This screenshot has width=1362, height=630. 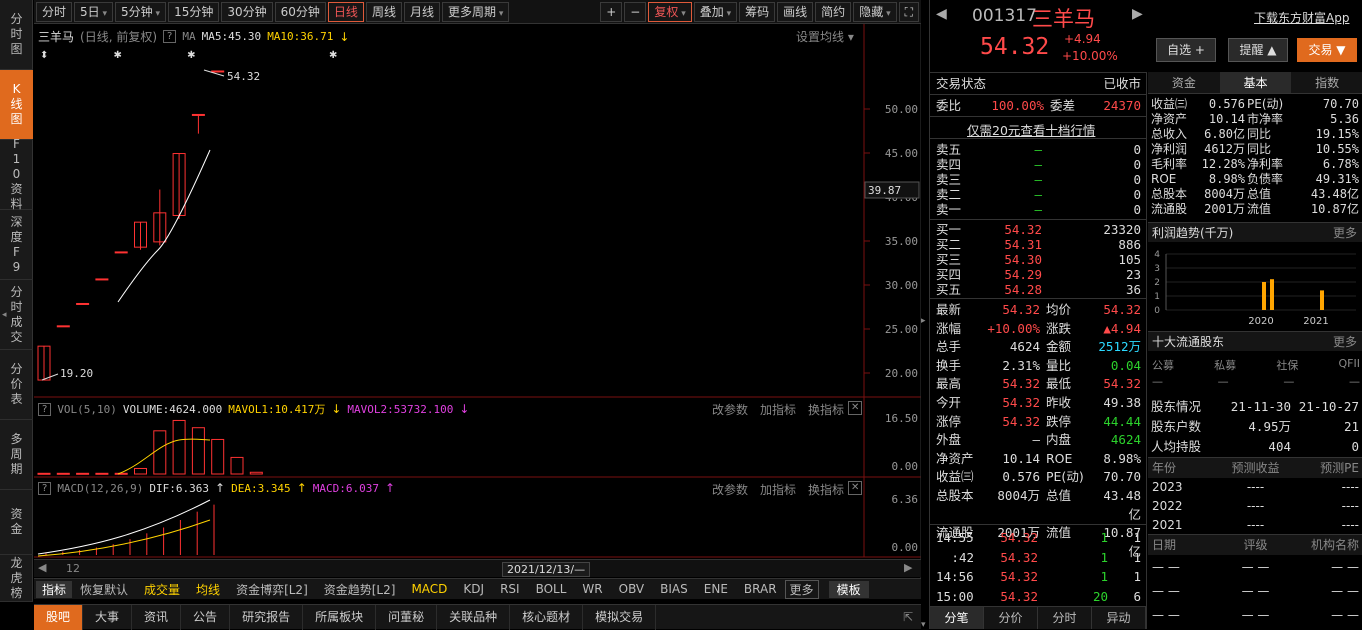 I want to click on collapse-right-icon: ▸, so click(x=925, y=321).